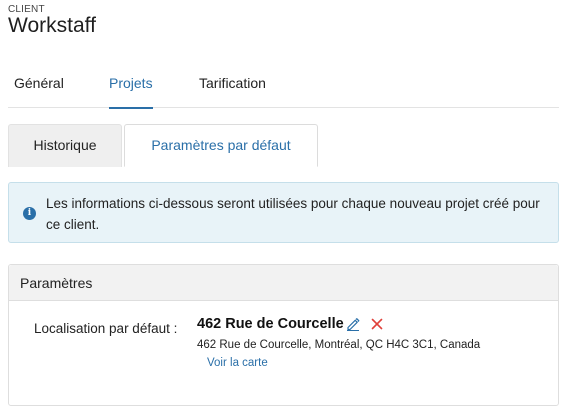 Image resolution: width=567 pixels, height=411 pixels. What do you see at coordinates (29, 213) in the screenshot?
I see `info-icon: i` at bounding box center [29, 213].